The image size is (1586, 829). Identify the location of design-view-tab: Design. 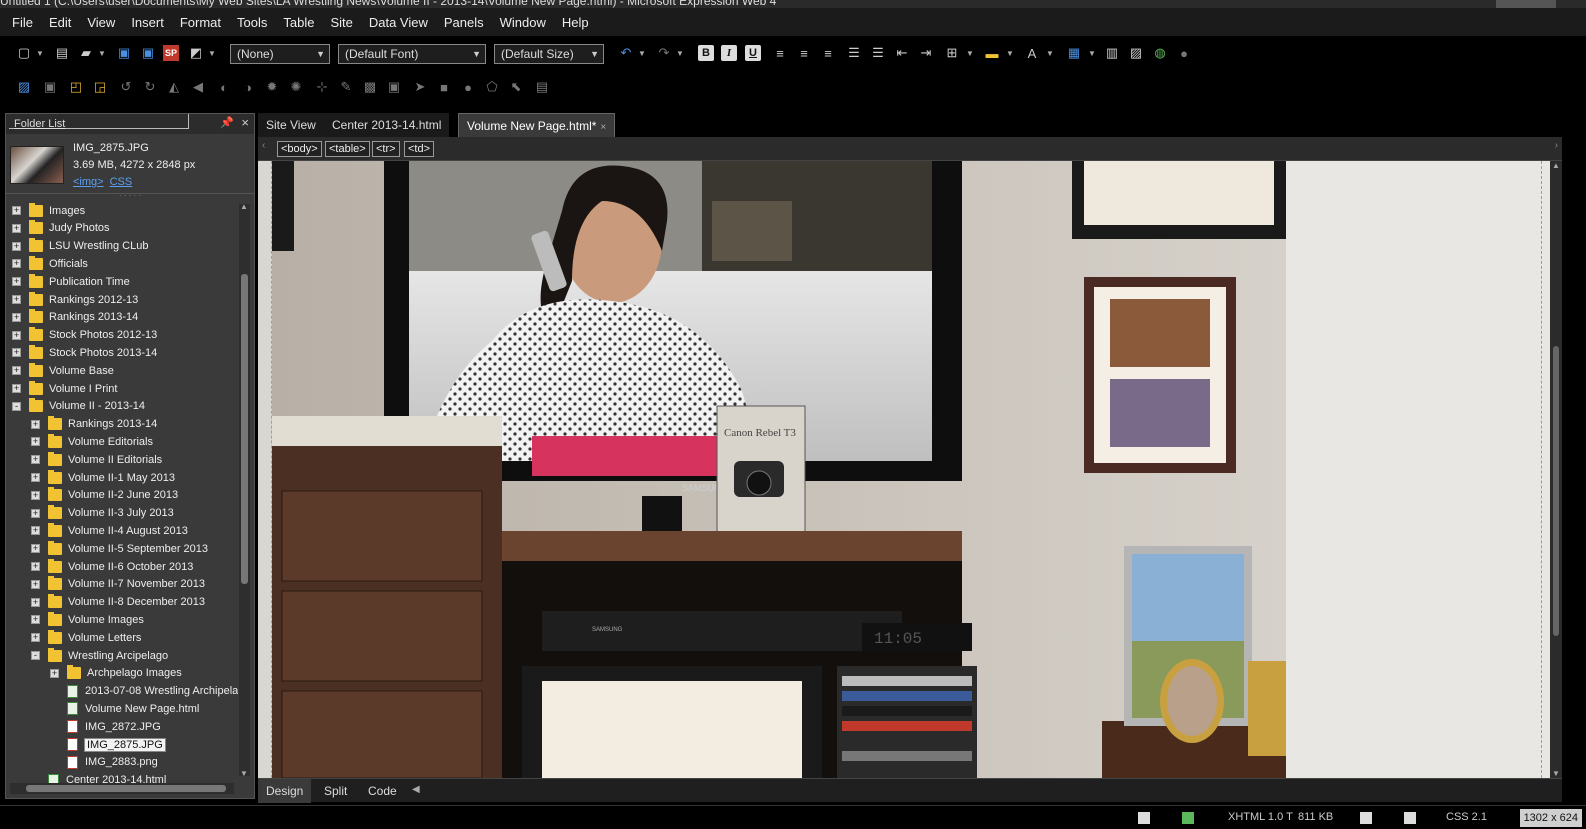
(285, 791).